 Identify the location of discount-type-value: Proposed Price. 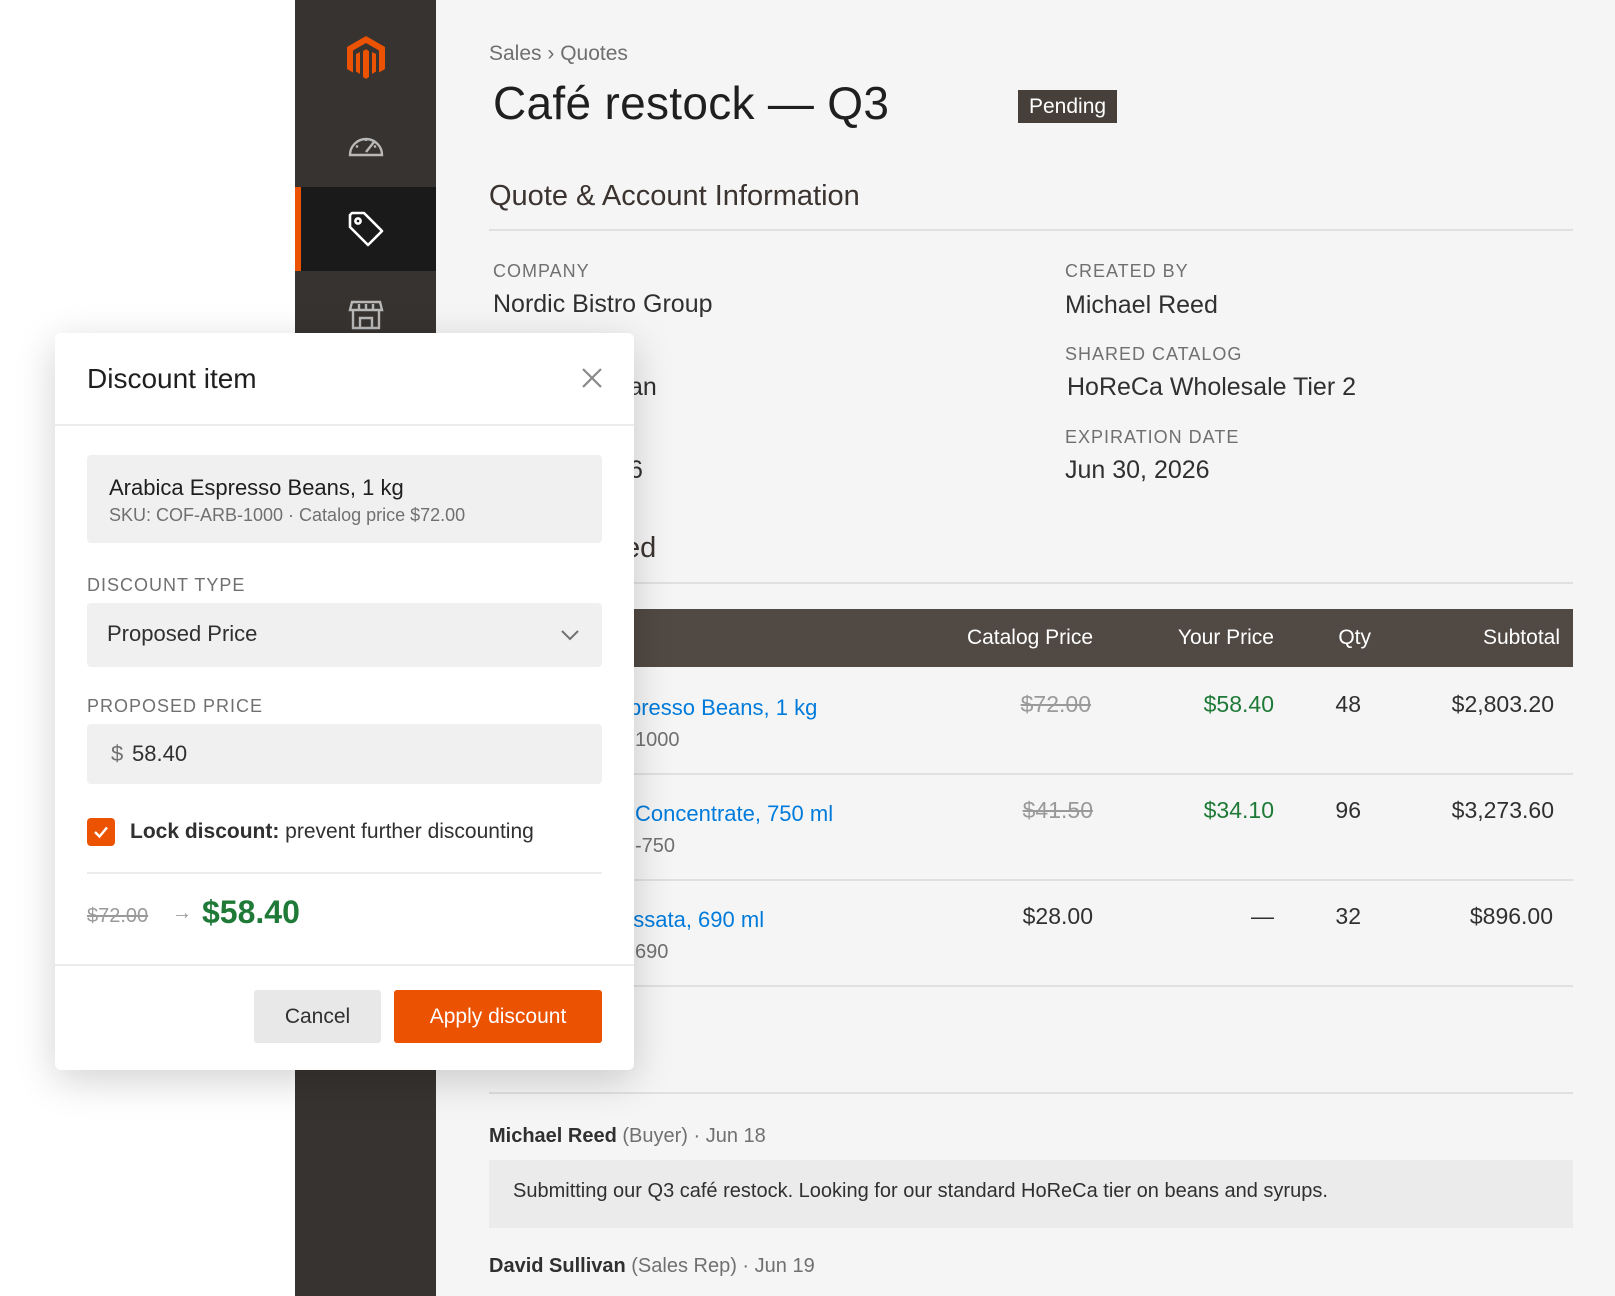
(182, 633).